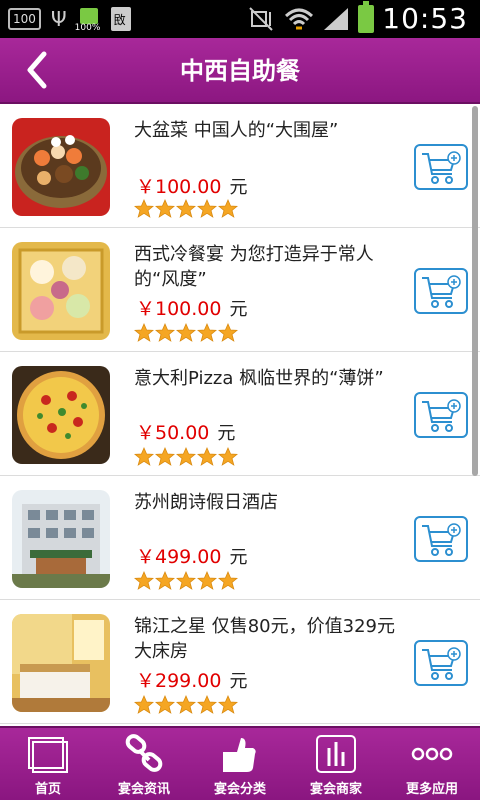  I want to click on thumbs-up-icon, so click(239, 755).